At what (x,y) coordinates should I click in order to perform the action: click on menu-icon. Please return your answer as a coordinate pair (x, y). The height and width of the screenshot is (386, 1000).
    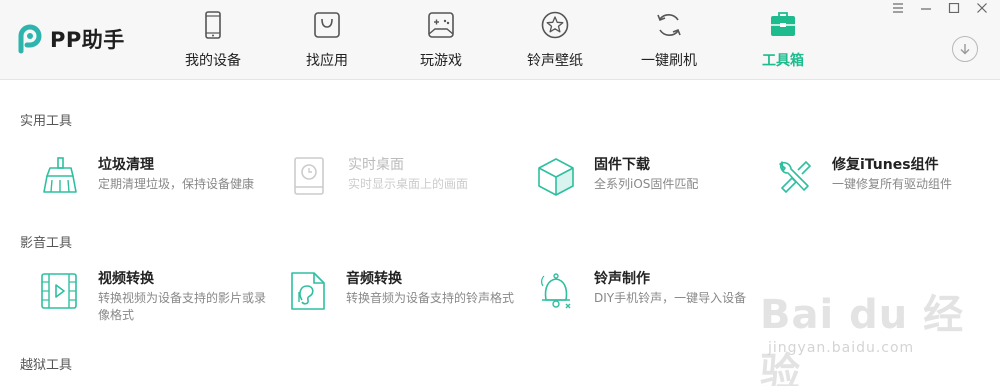
    Looking at the image, I should click on (898, 8).